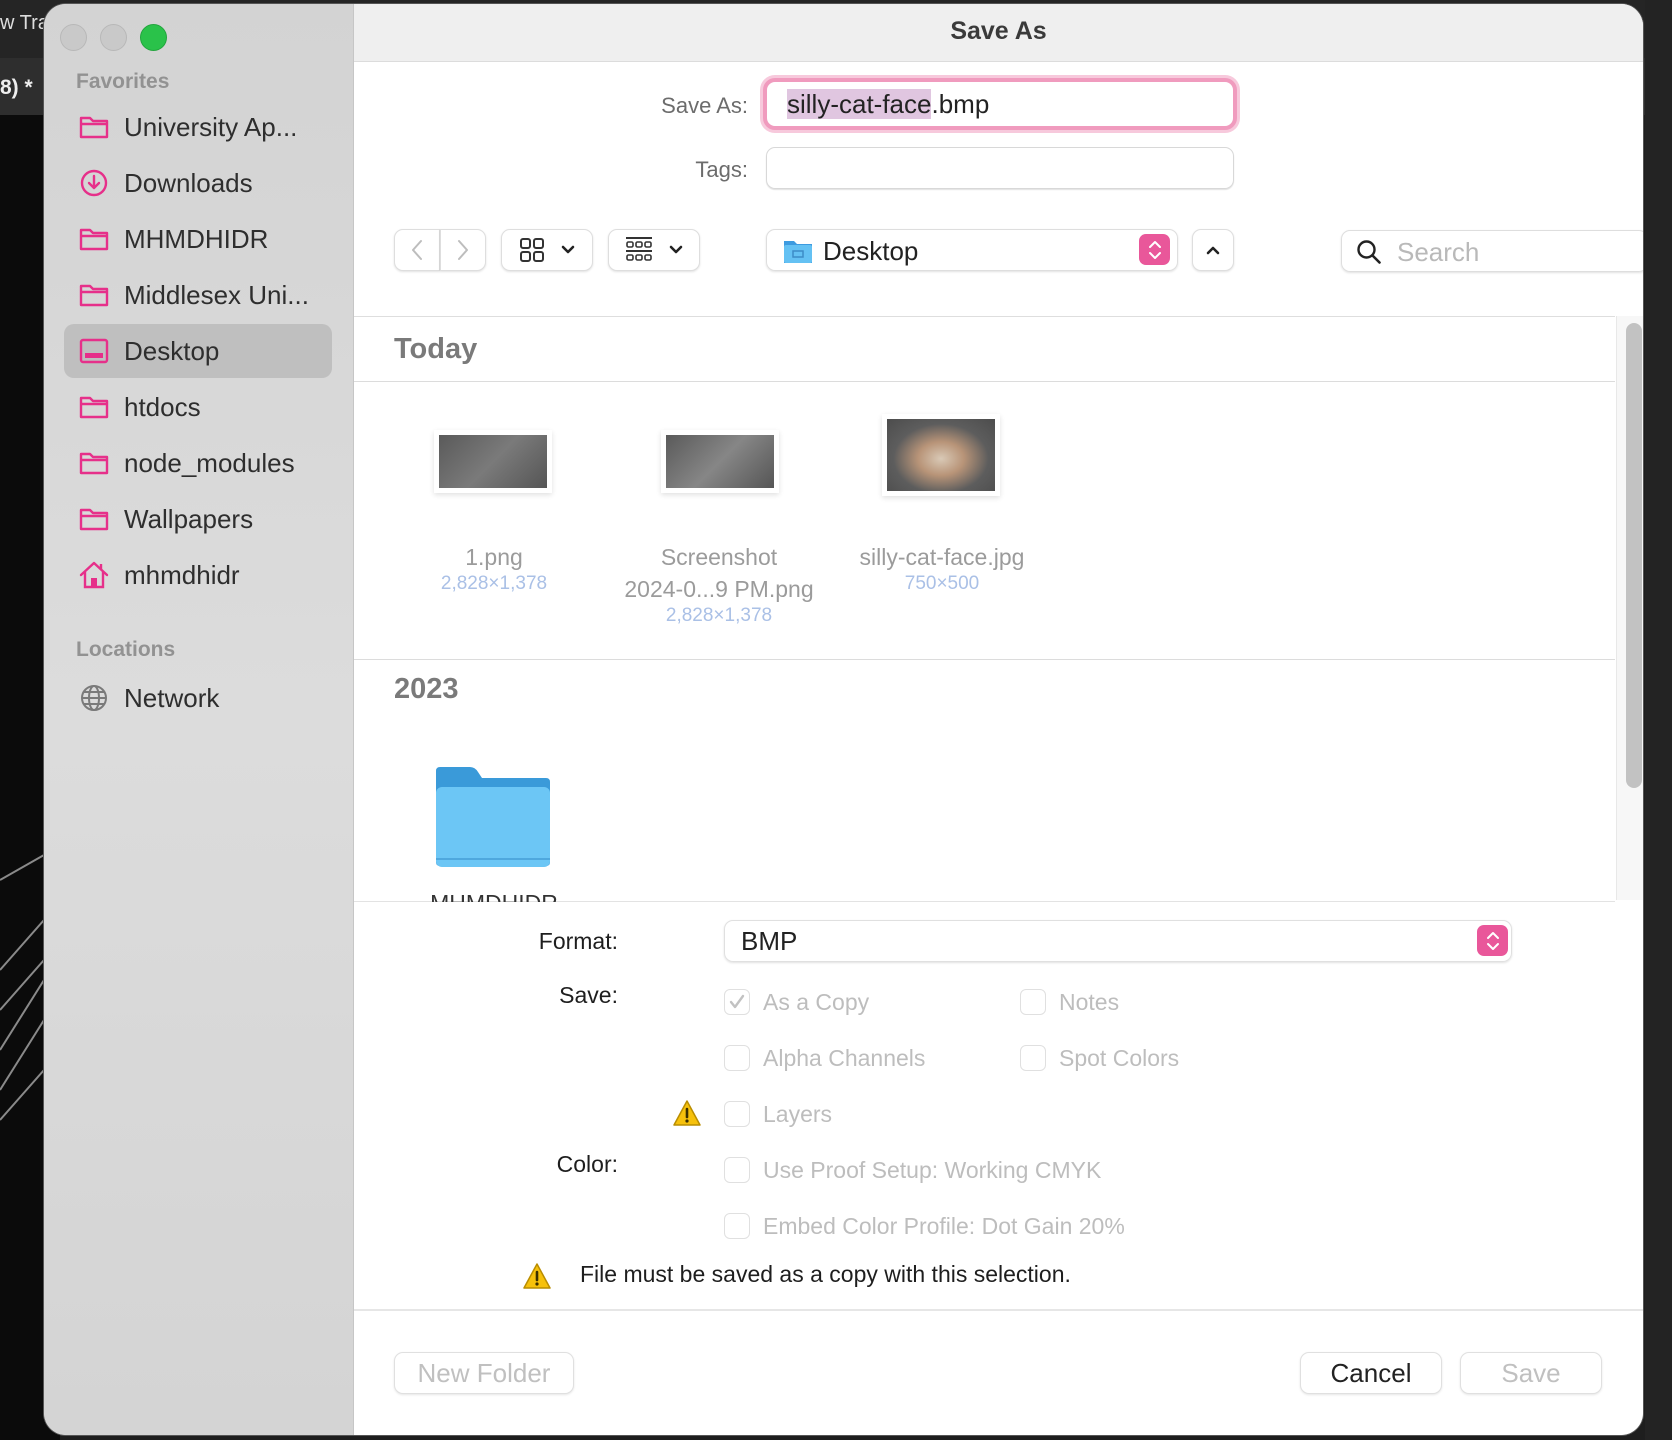 This screenshot has height=1440, width=1672. What do you see at coordinates (24, 23) in the screenshot?
I see `background-app-title: w Tra` at bounding box center [24, 23].